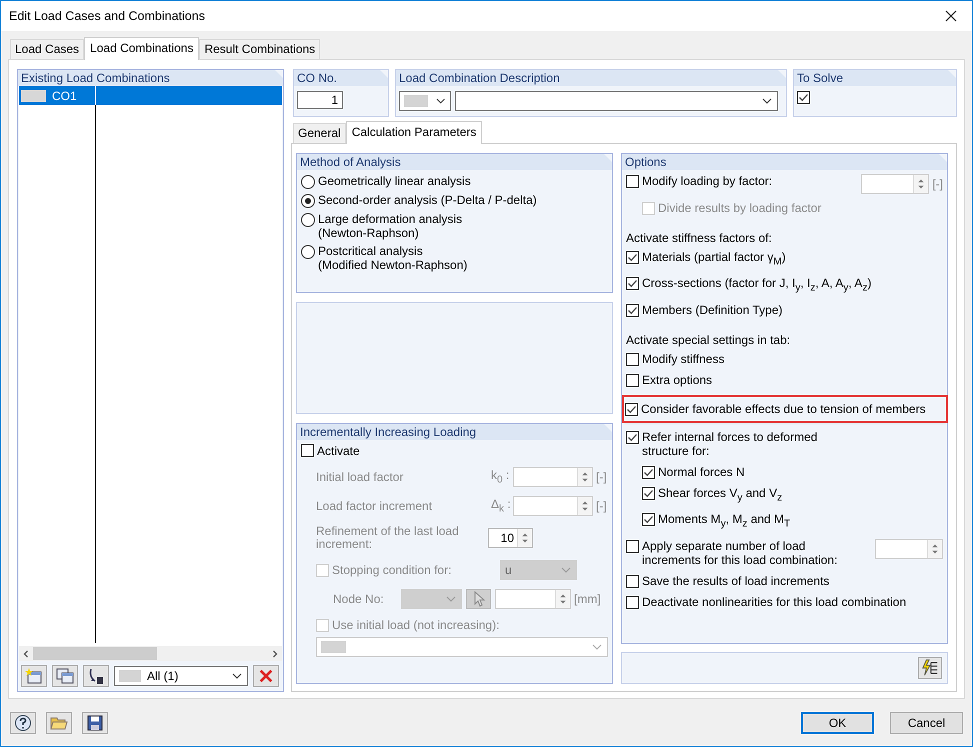 This screenshot has height=747, width=973. I want to click on tab: General, so click(319, 133).